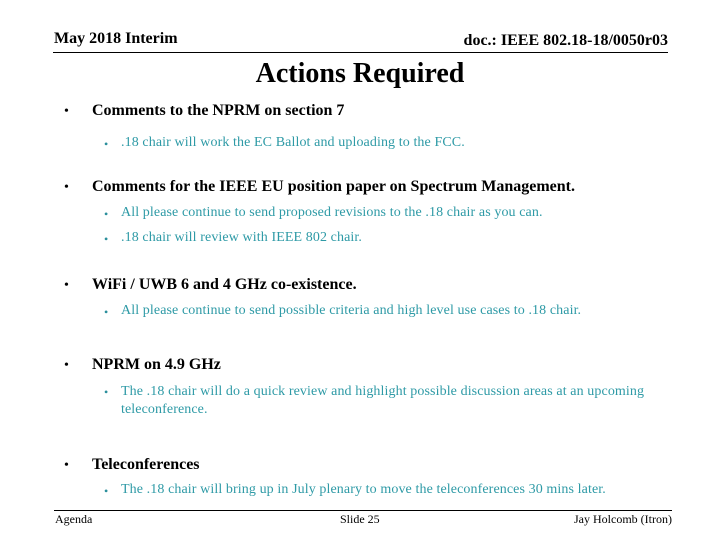 This screenshot has height=540, width=720. I want to click on header-divider, so click(360, 52).